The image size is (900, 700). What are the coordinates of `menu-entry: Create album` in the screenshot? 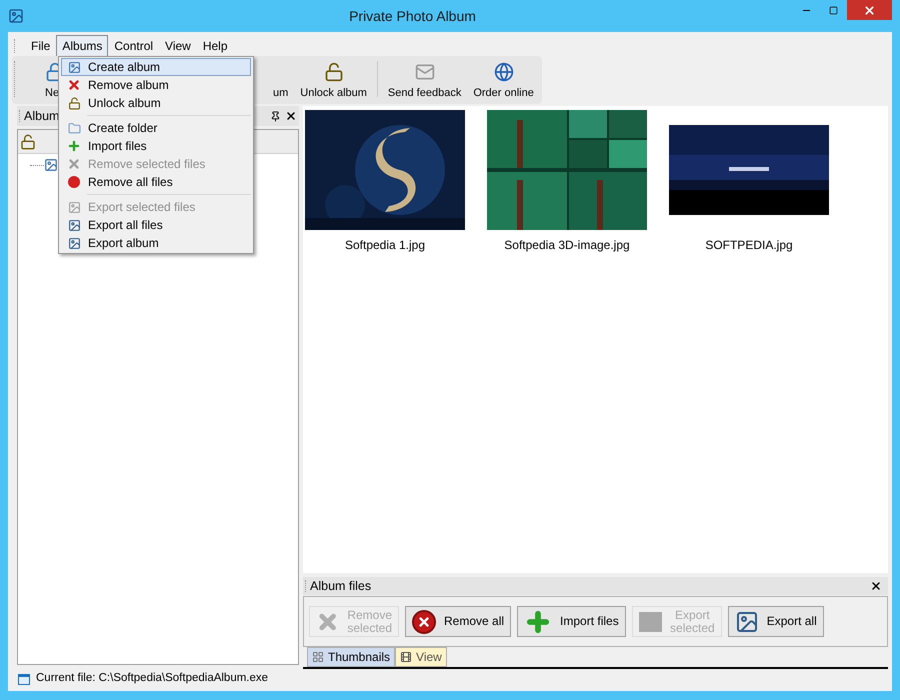 It's located at (156, 67).